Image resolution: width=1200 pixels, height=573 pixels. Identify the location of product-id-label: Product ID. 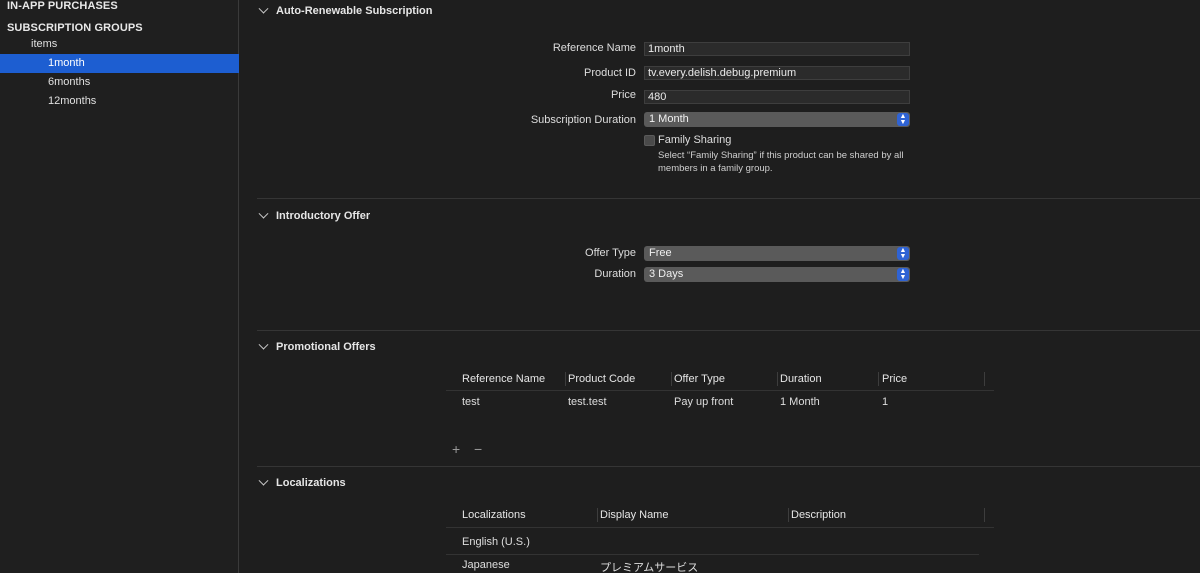
(610, 73).